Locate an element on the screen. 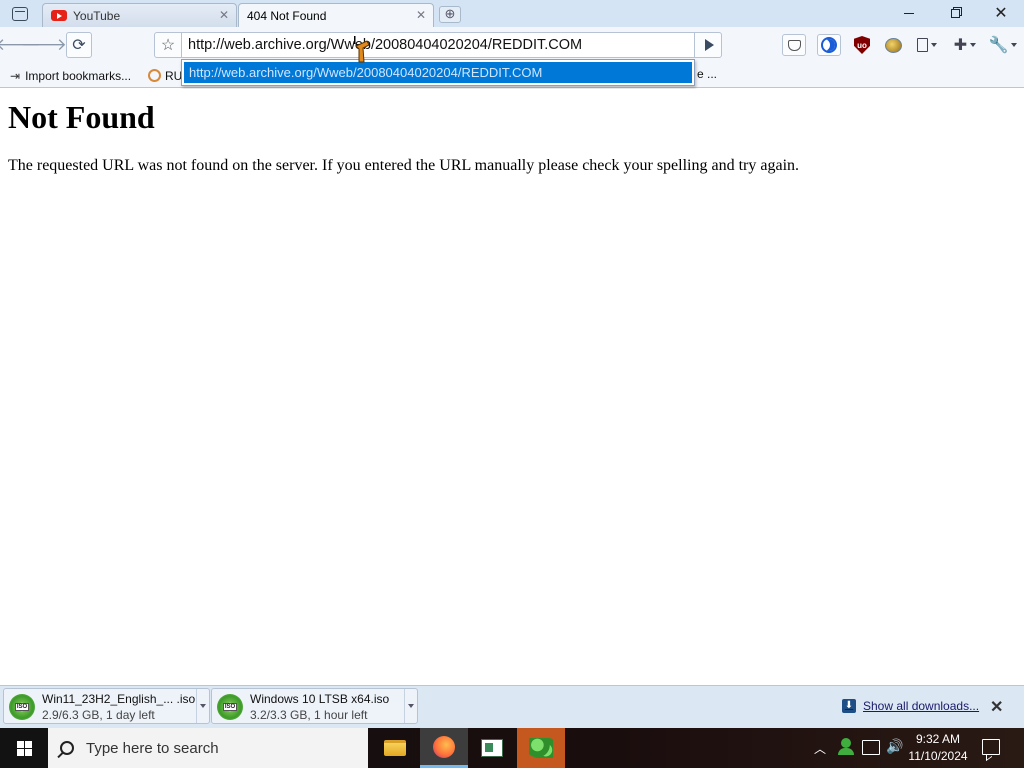 The width and height of the screenshot is (1024, 768). people-taskbar-button is located at coordinates (541, 748).